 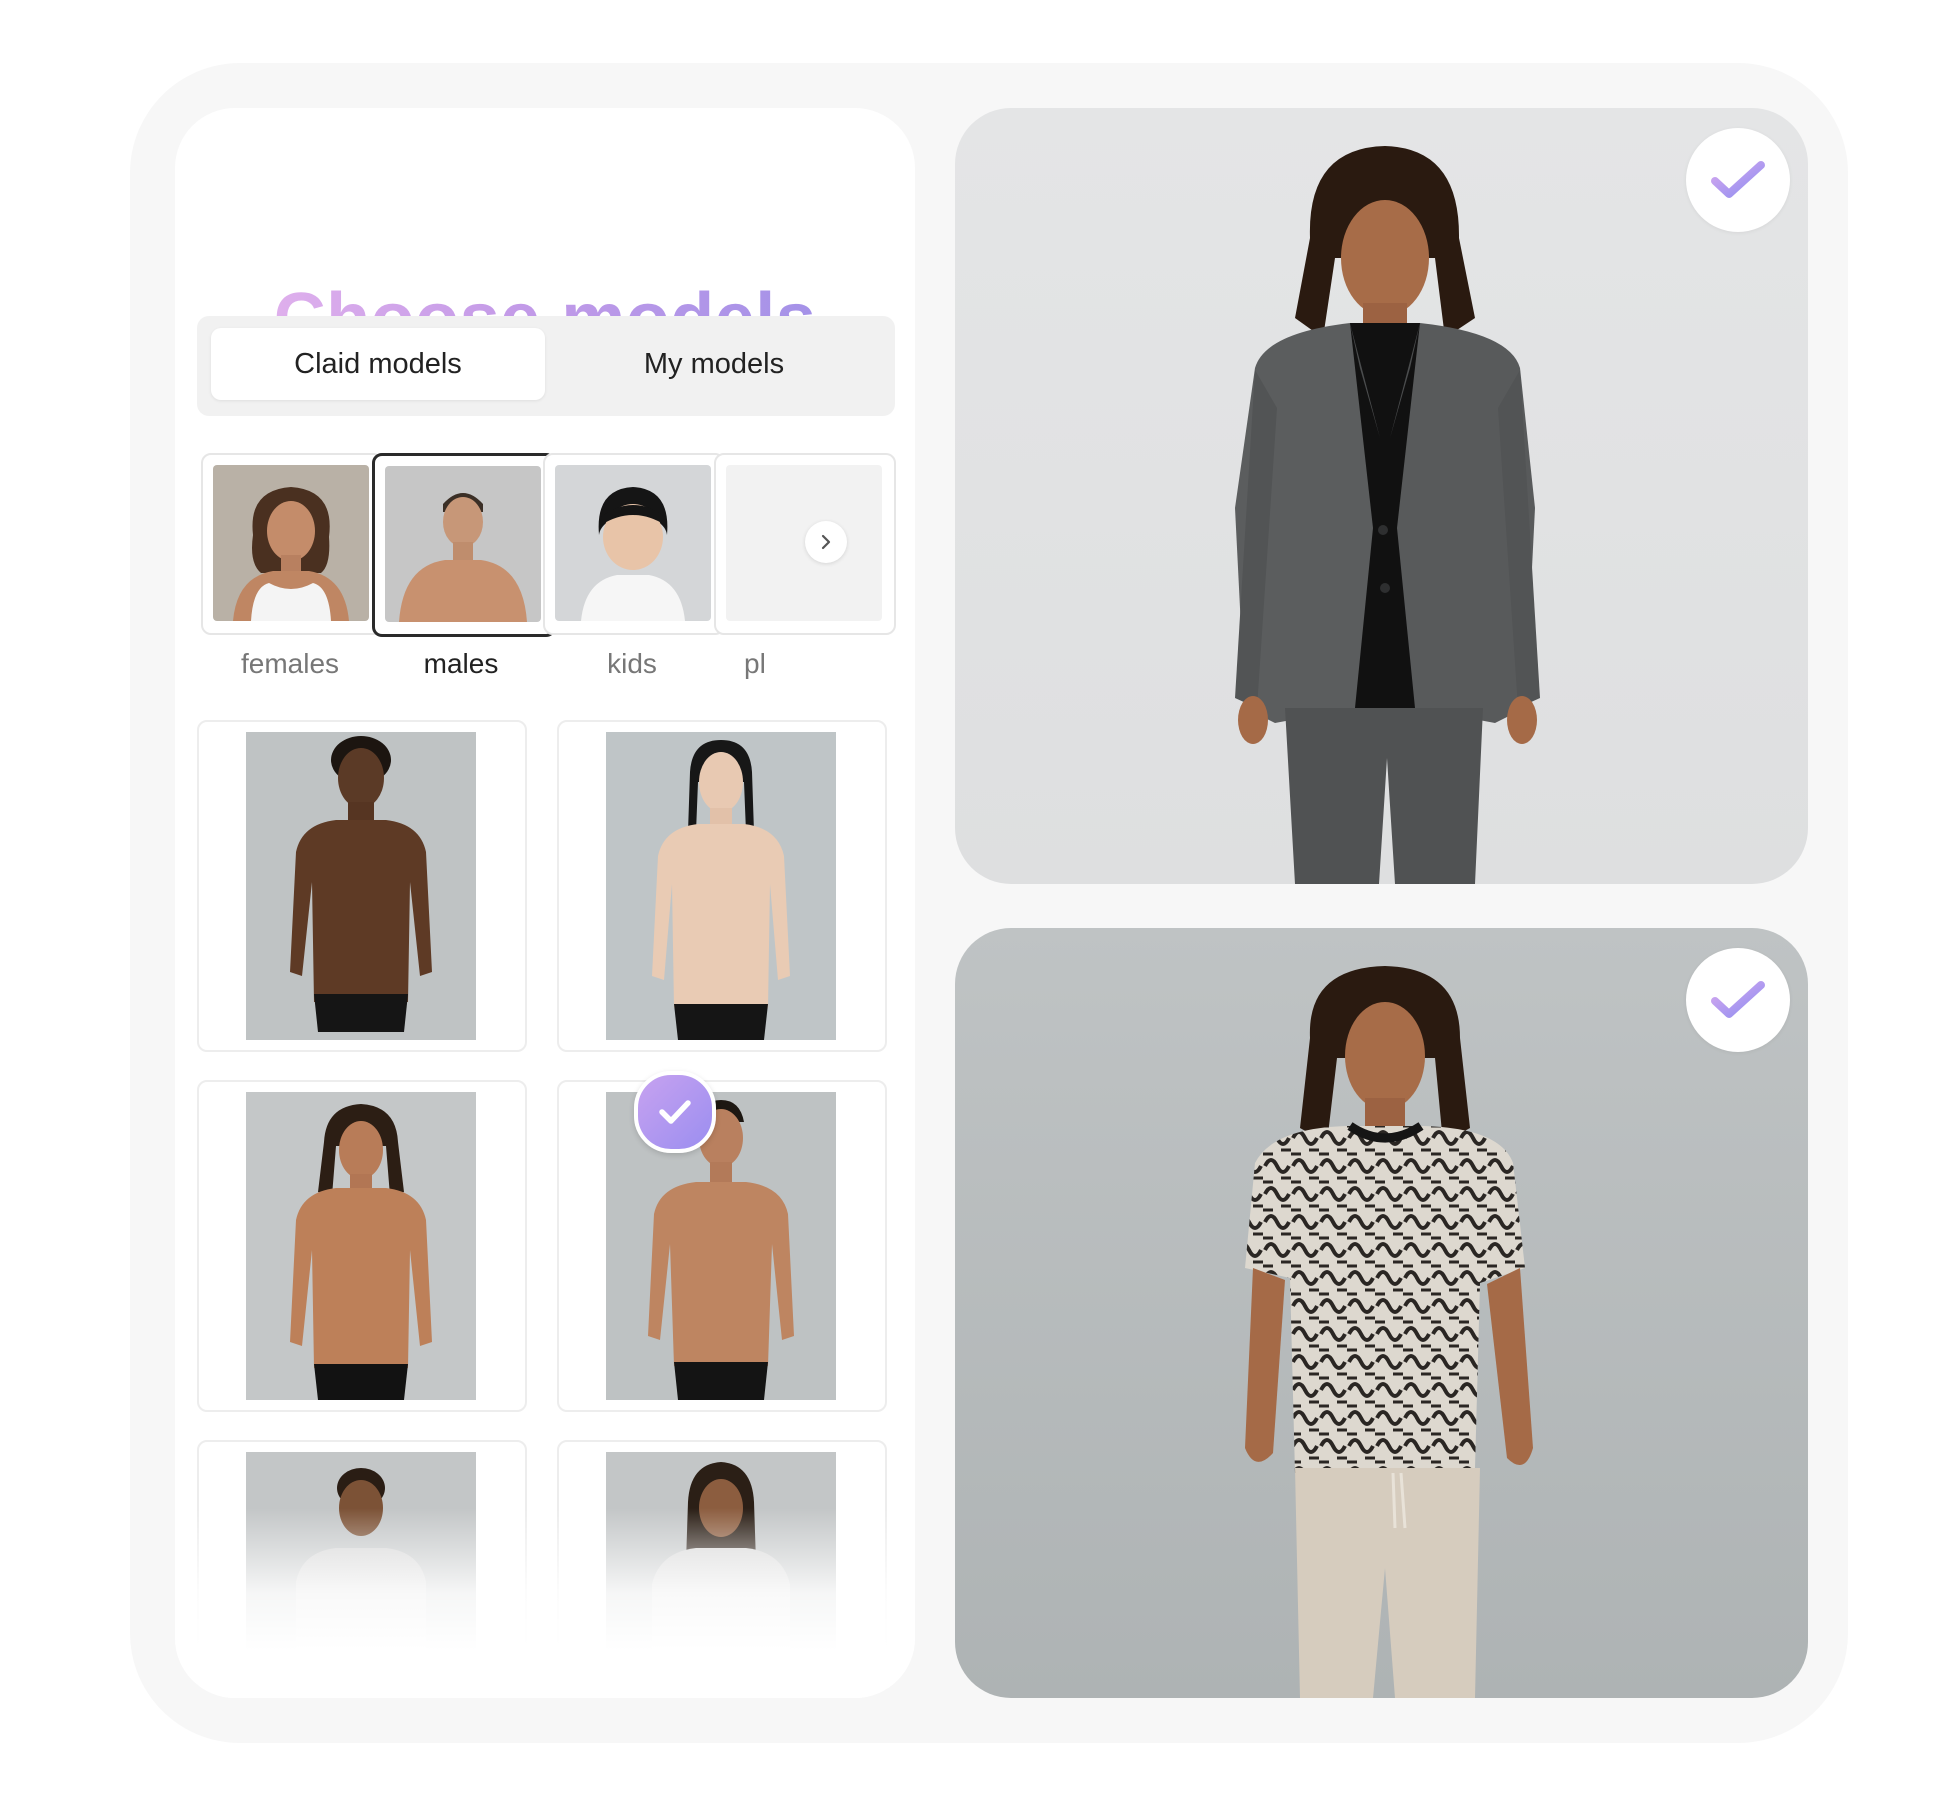 What do you see at coordinates (290, 663) in the screenshot?
I see `category-label-females: females` at bounding box center [290, 663].